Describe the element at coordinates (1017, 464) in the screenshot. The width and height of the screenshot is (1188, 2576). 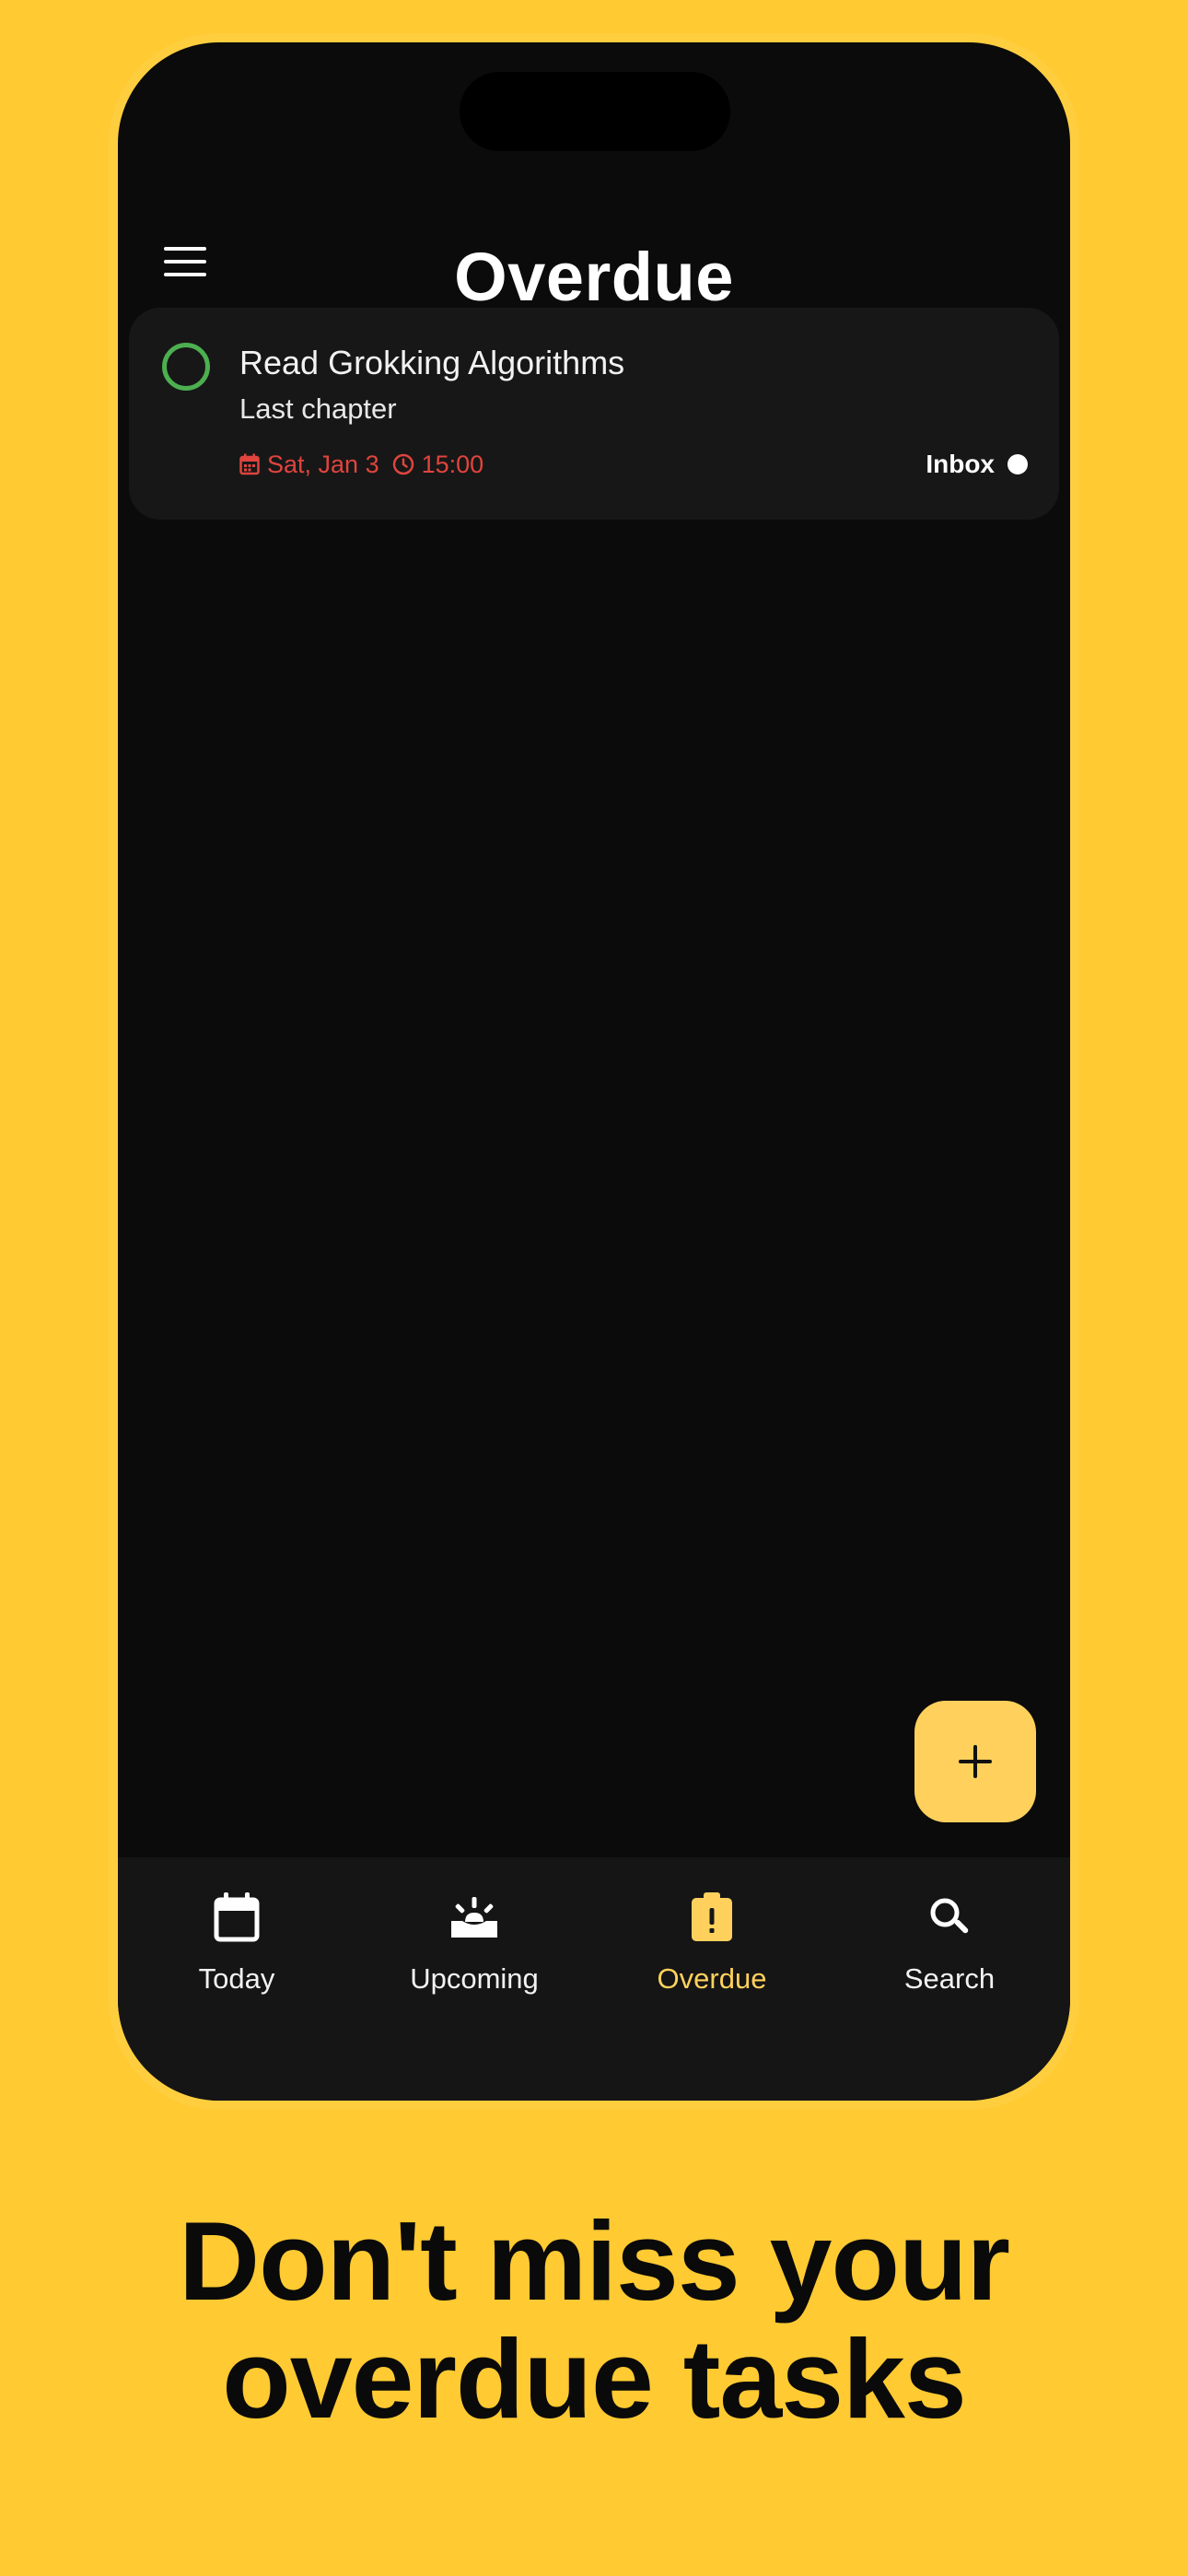
I see `project-color-dot` at that location.